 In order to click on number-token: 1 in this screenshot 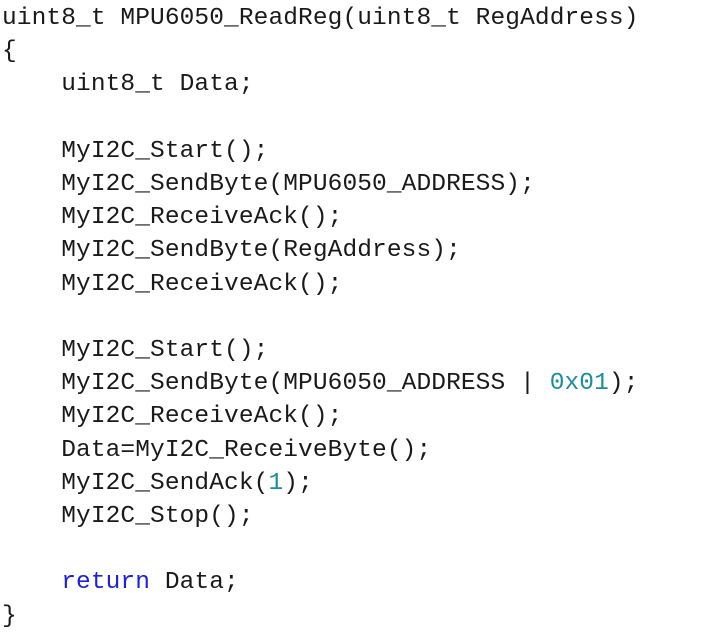, I will do `click(276, 483)`.